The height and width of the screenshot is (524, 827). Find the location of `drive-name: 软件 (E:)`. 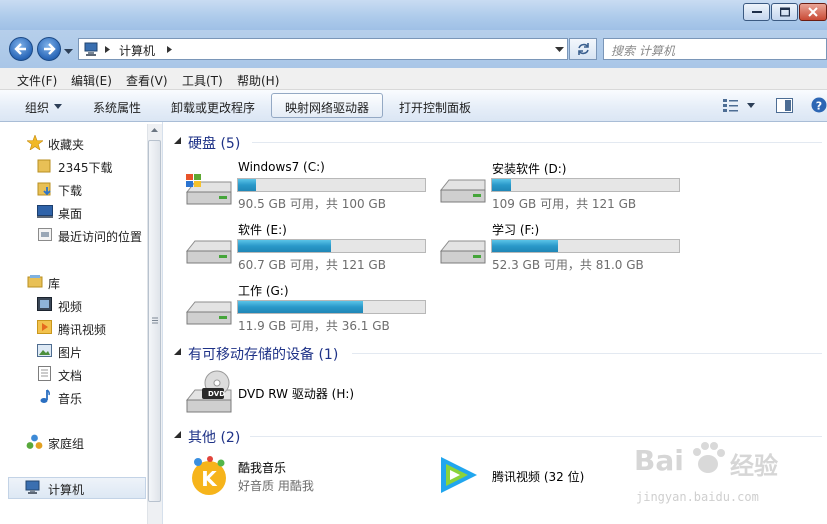

drive-name: 软件 (E:) is located at coordinates (262, 230).